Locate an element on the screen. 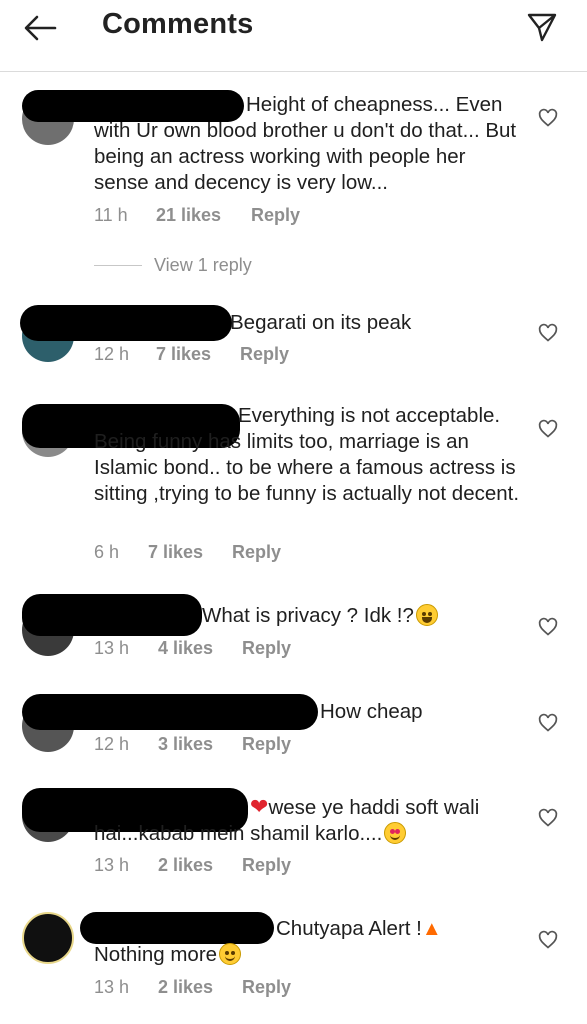  heart-eyes-emoji-icon is located at coordinates (395, 833).